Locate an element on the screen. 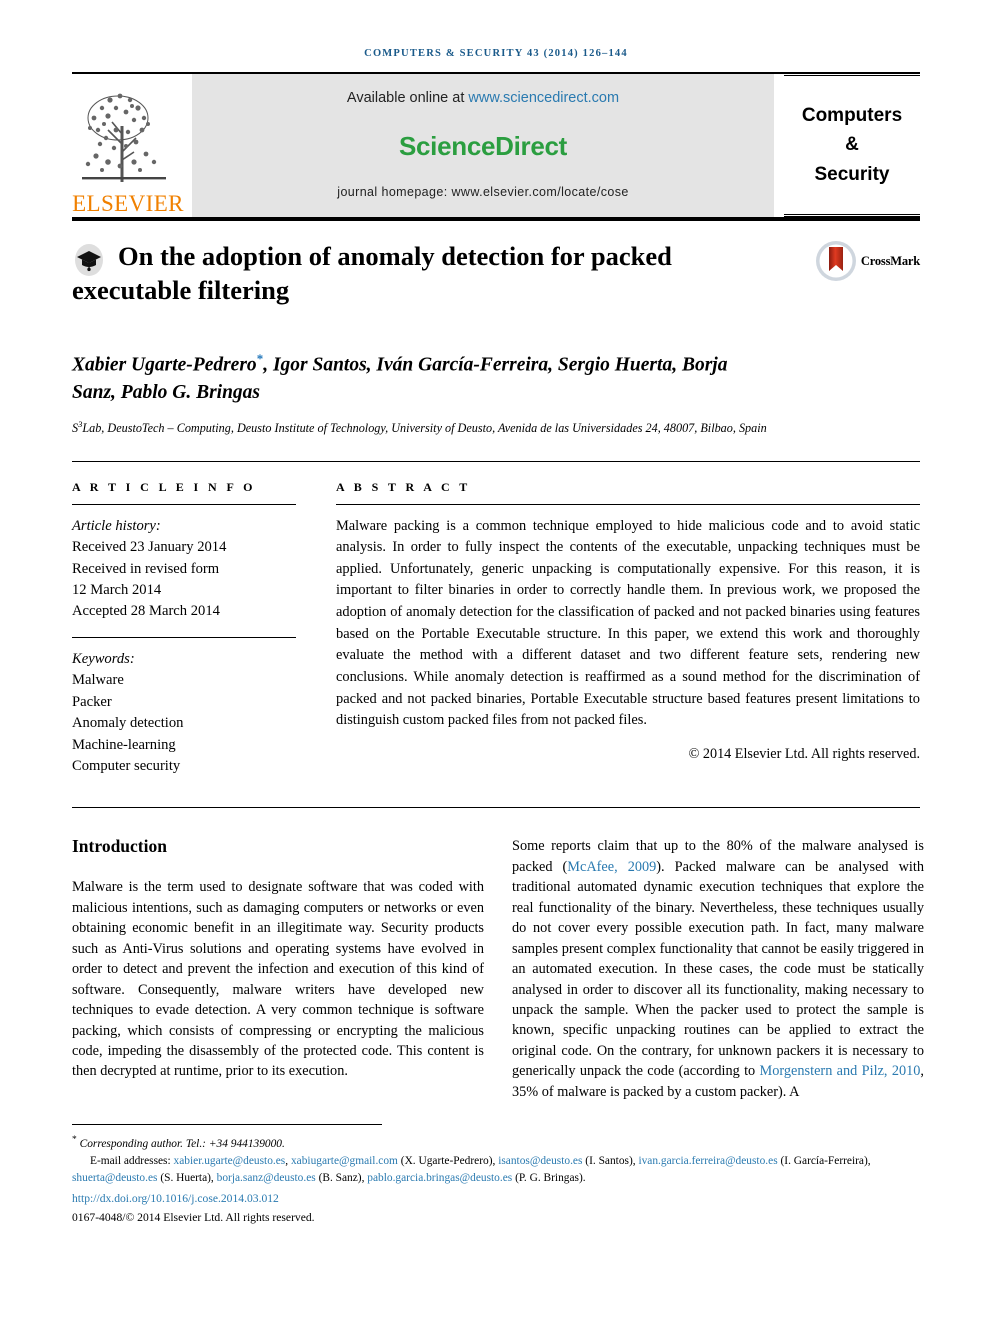 The height and width of the screenshot is (1323, 992). email-link: shuerta@deusto.es is located at coordinates (114, 1178).